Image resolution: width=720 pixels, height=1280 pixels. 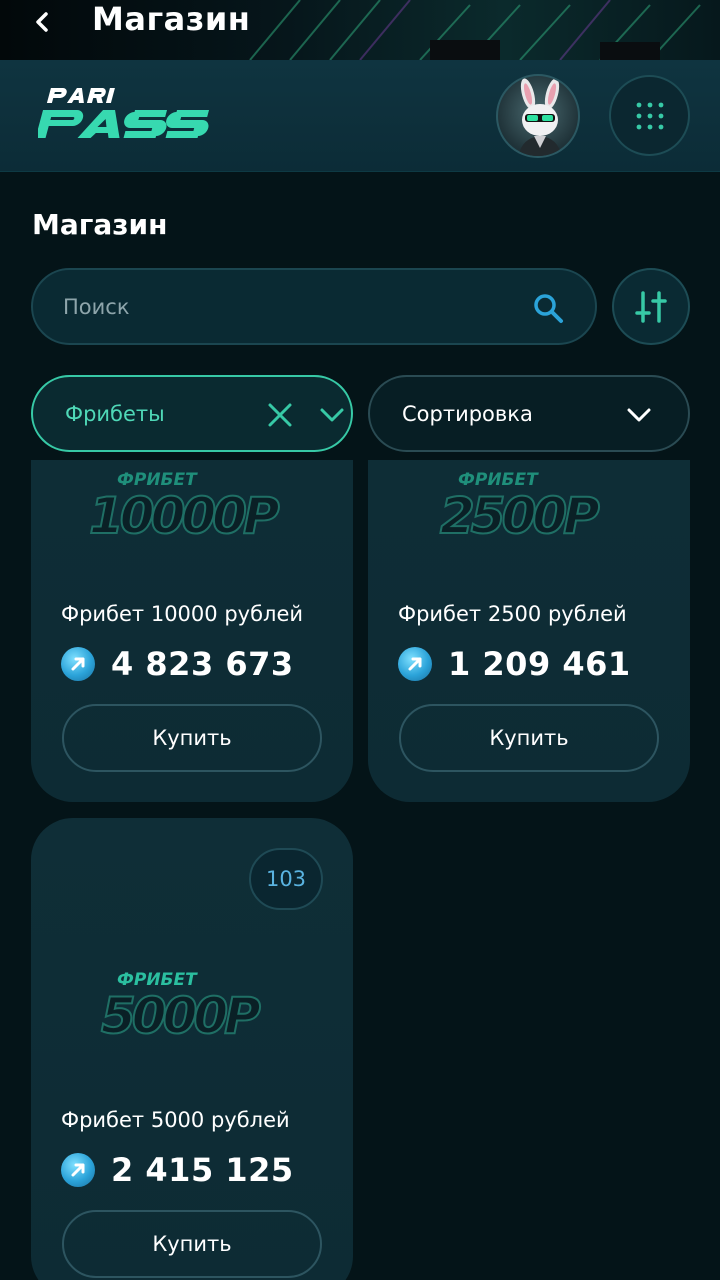 What do you see at coordinates (512, 614) in the screenshot?
I see `product-name: Фрибет 2500 рублей` at bounding box center [512, 614].